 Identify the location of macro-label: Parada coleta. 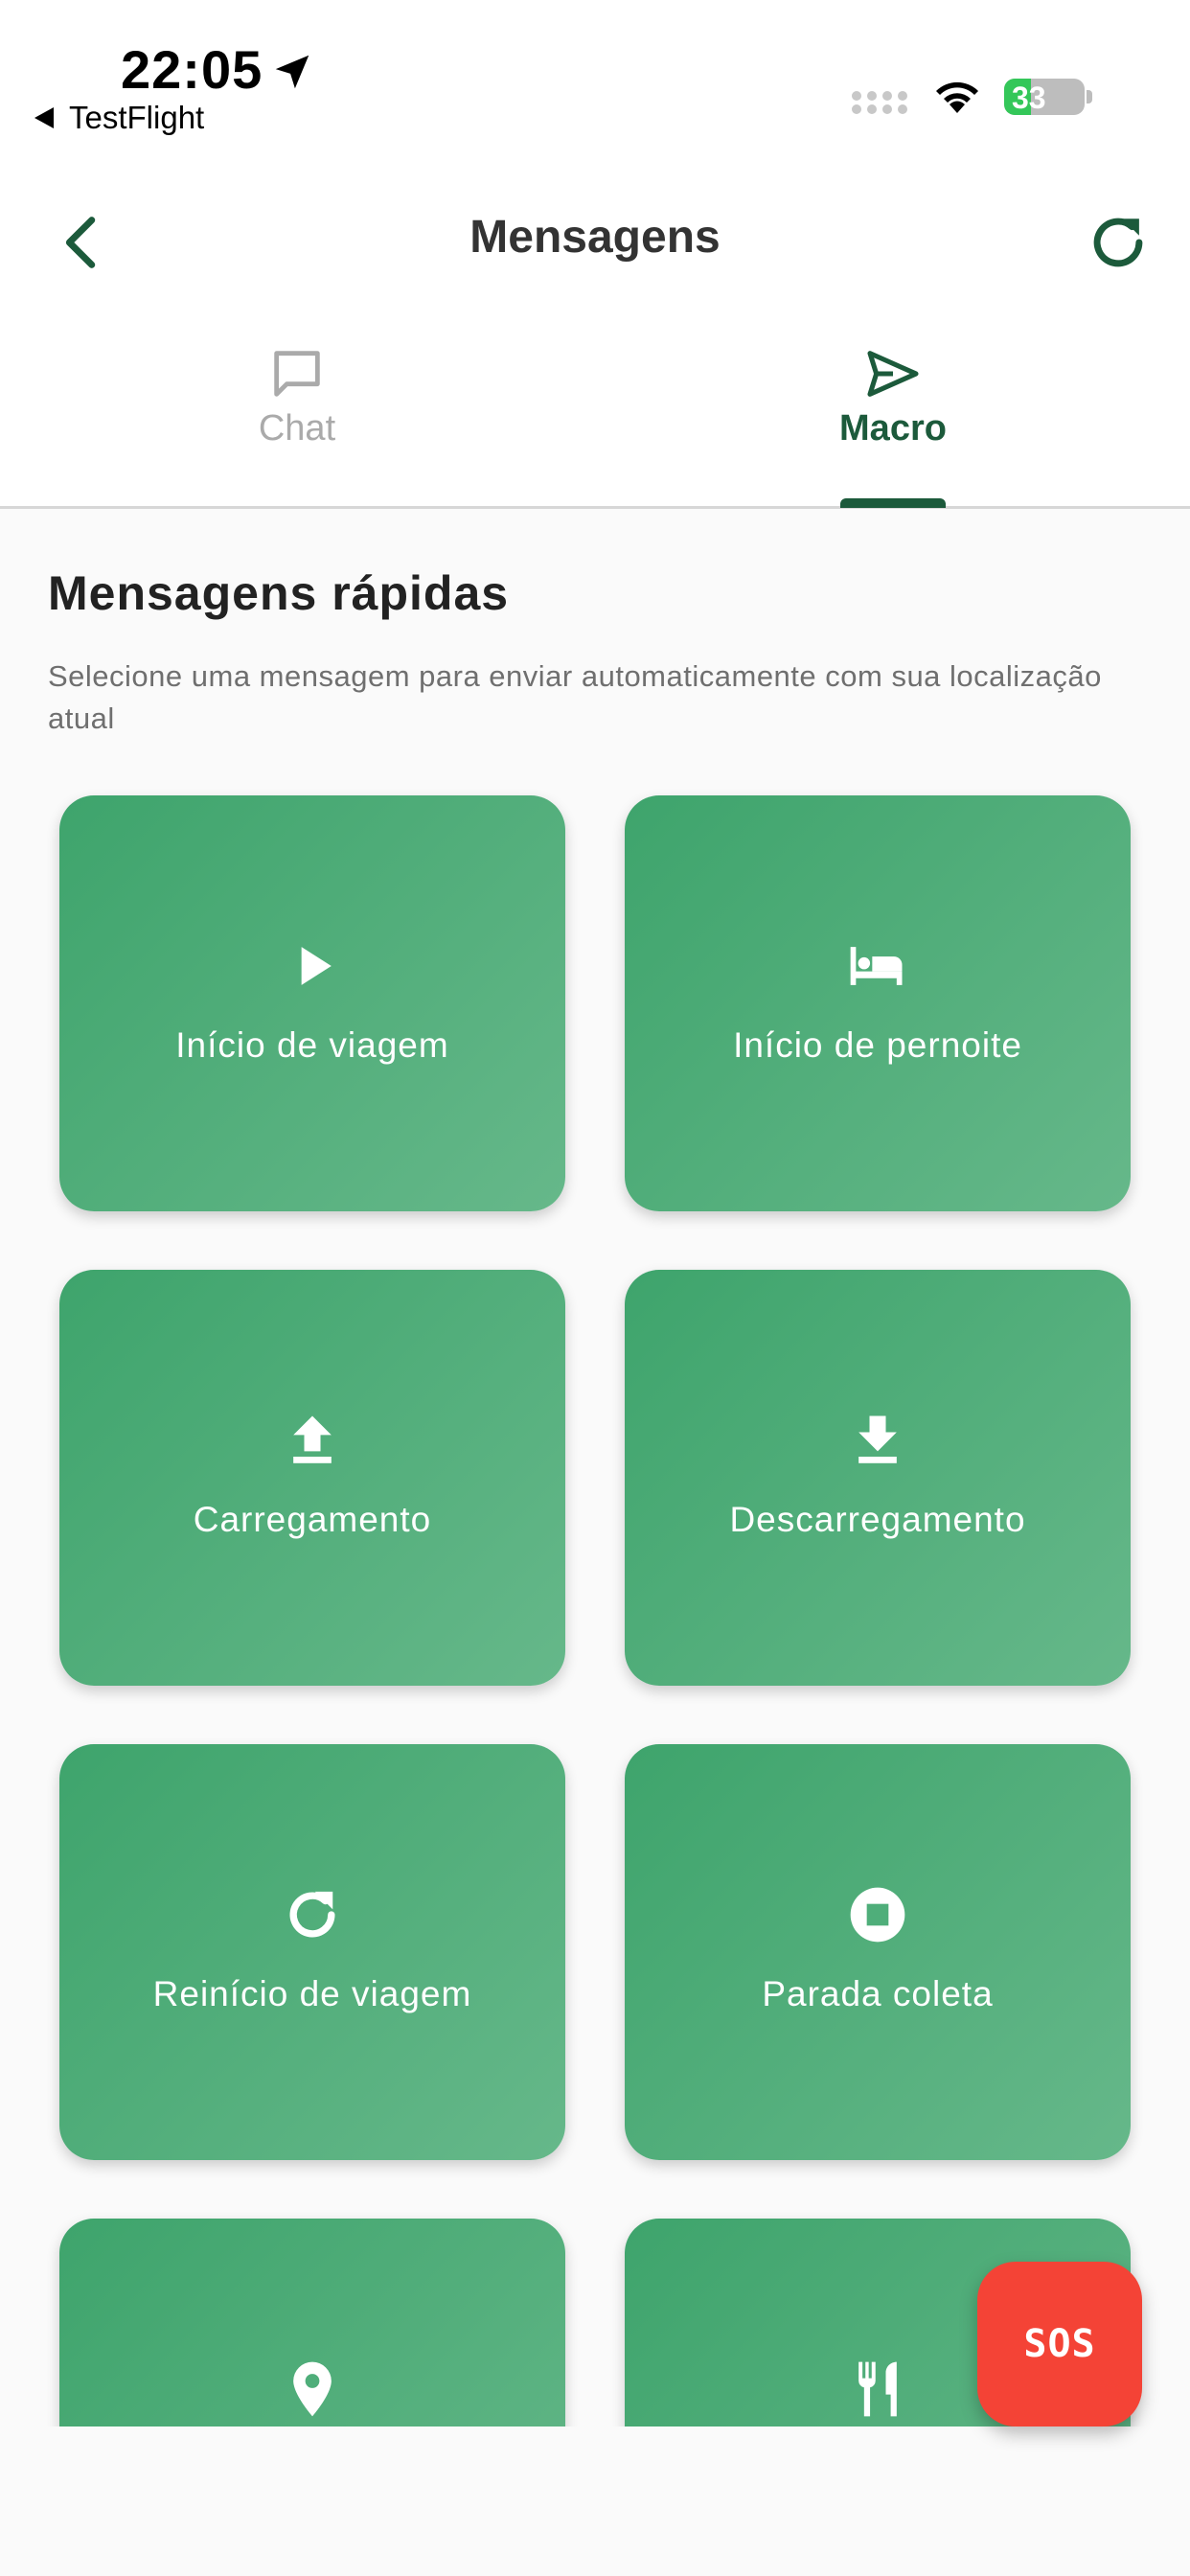
(878, 1993).